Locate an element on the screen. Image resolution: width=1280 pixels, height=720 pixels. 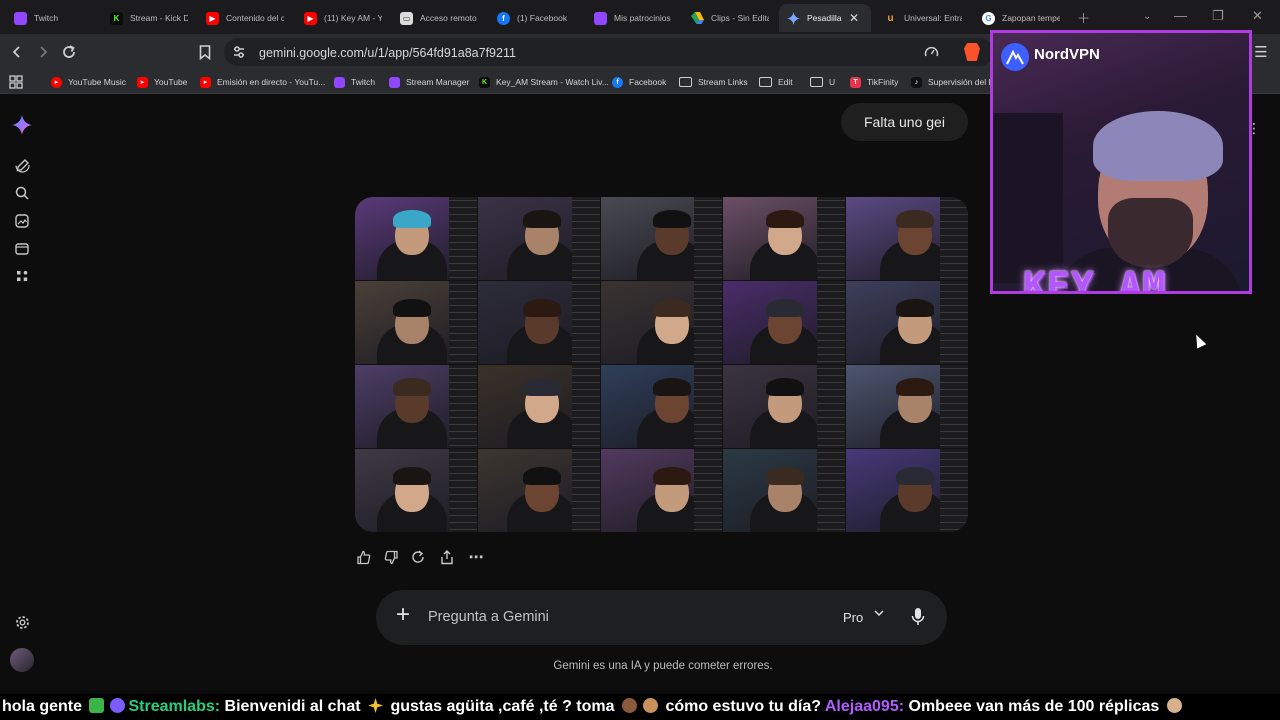
bookmark-icon is located at coordinates (205, 52).